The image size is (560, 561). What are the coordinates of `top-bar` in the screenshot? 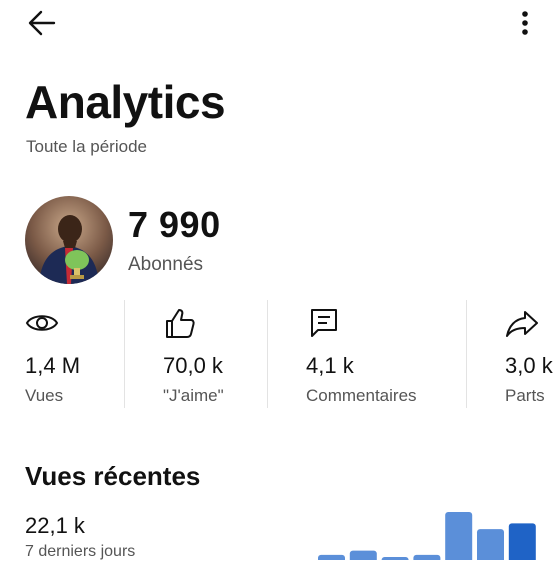 It's located at (280, 23).